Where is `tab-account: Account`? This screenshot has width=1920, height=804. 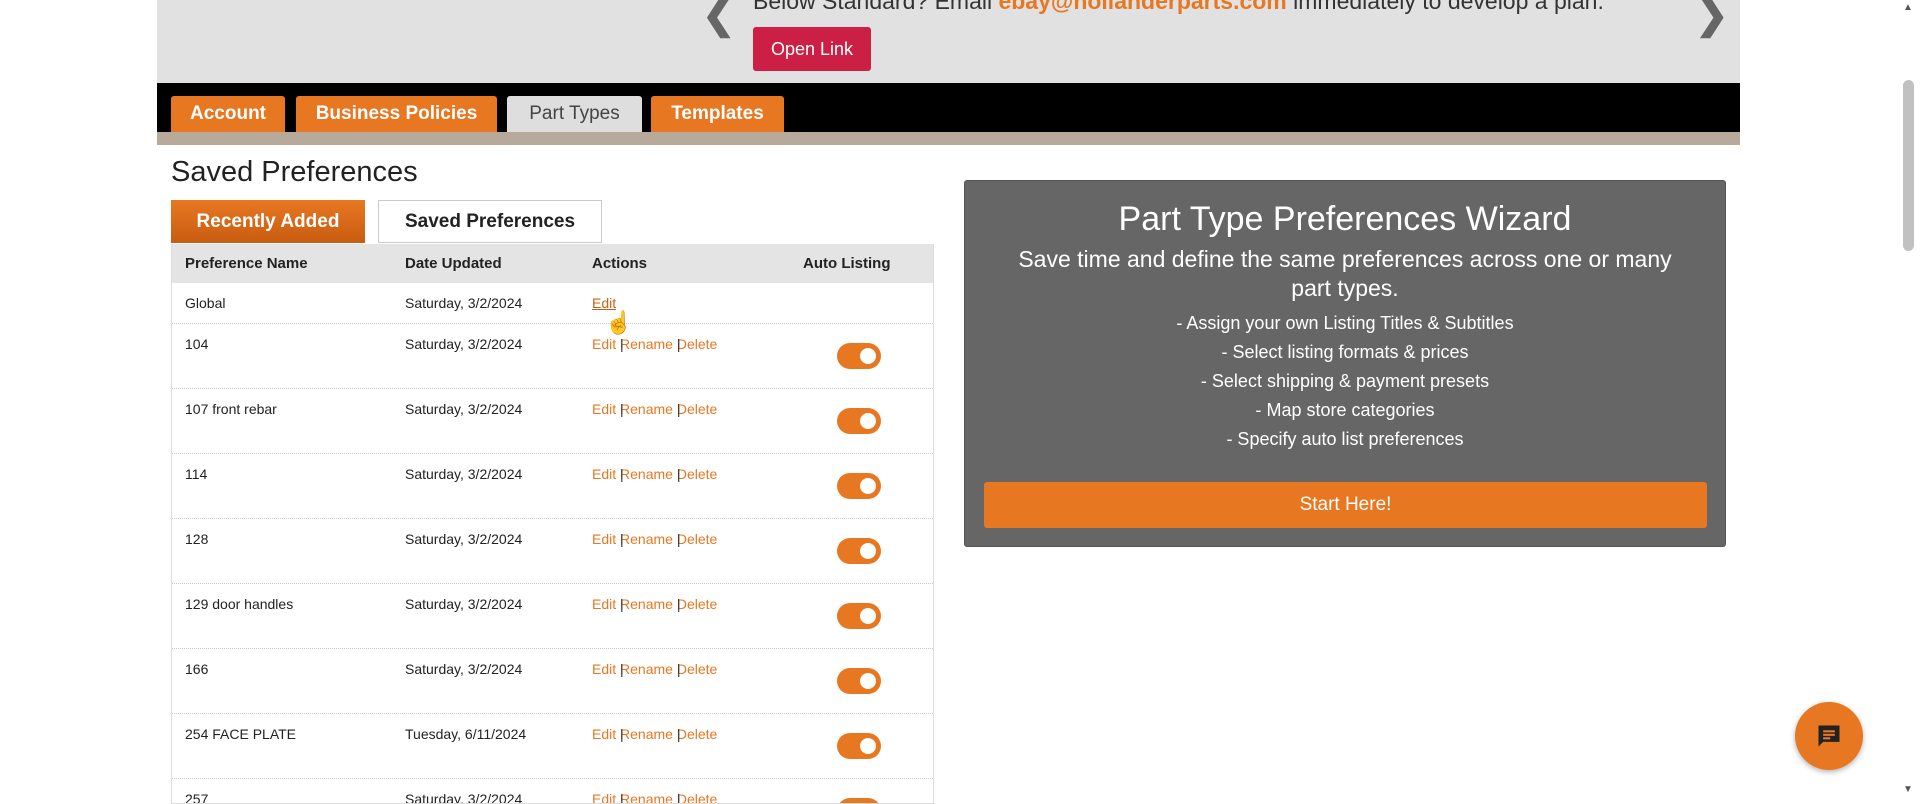 tab-account: Account is located at coordinates (228, 114).